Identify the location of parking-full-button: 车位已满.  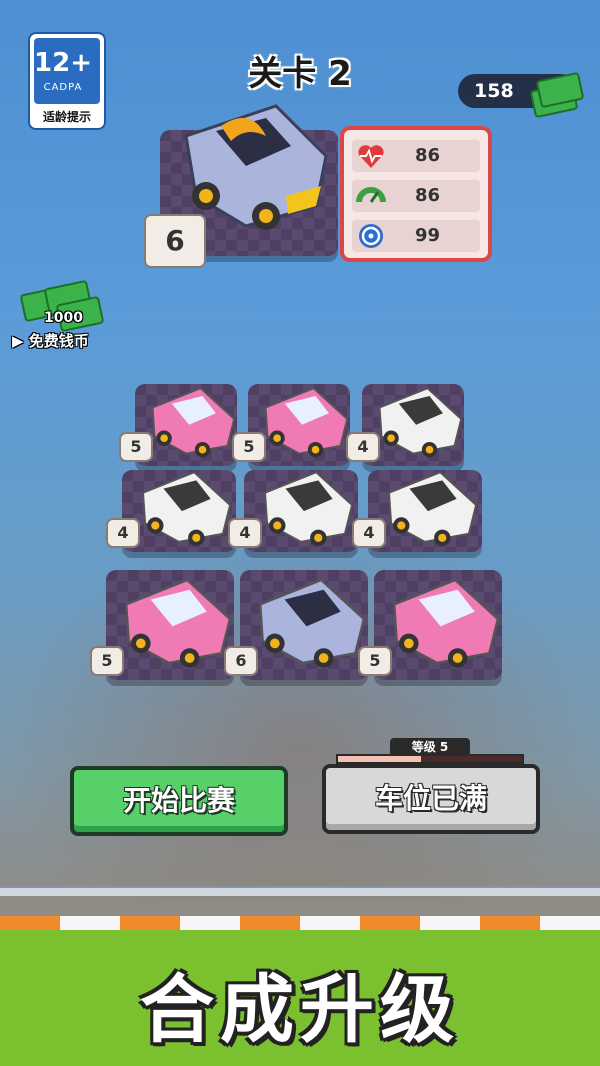
(431, 799).